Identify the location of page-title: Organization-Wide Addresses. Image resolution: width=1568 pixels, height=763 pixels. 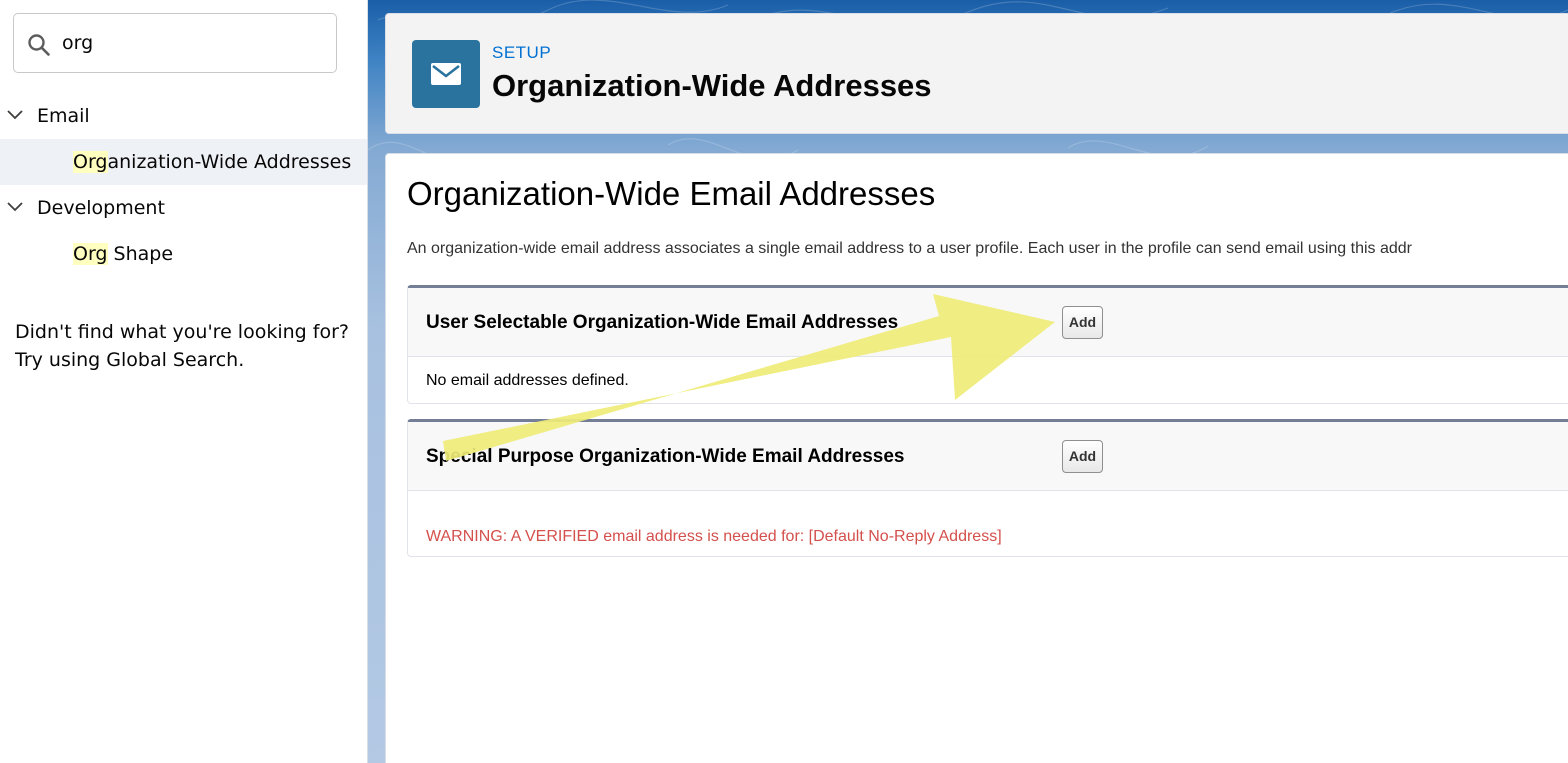
(712, 85).